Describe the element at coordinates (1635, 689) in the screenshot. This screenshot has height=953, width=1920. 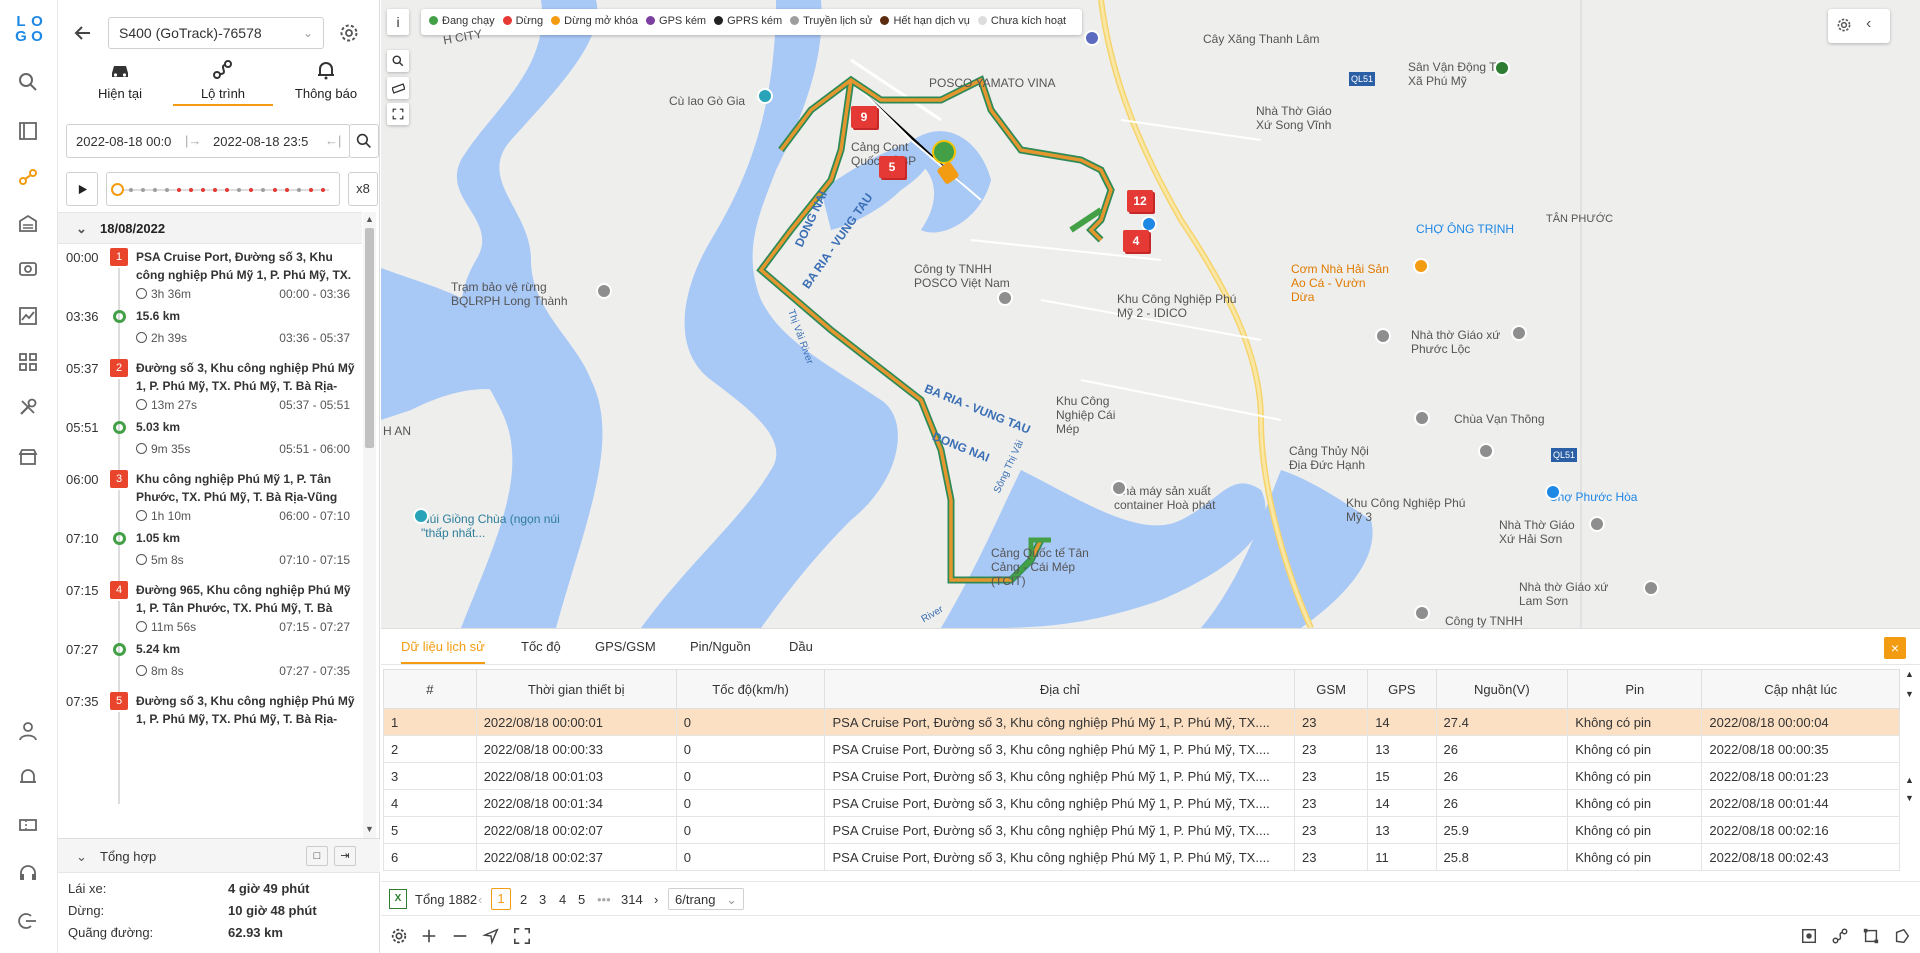
I see `column-header: Pin` at that location.